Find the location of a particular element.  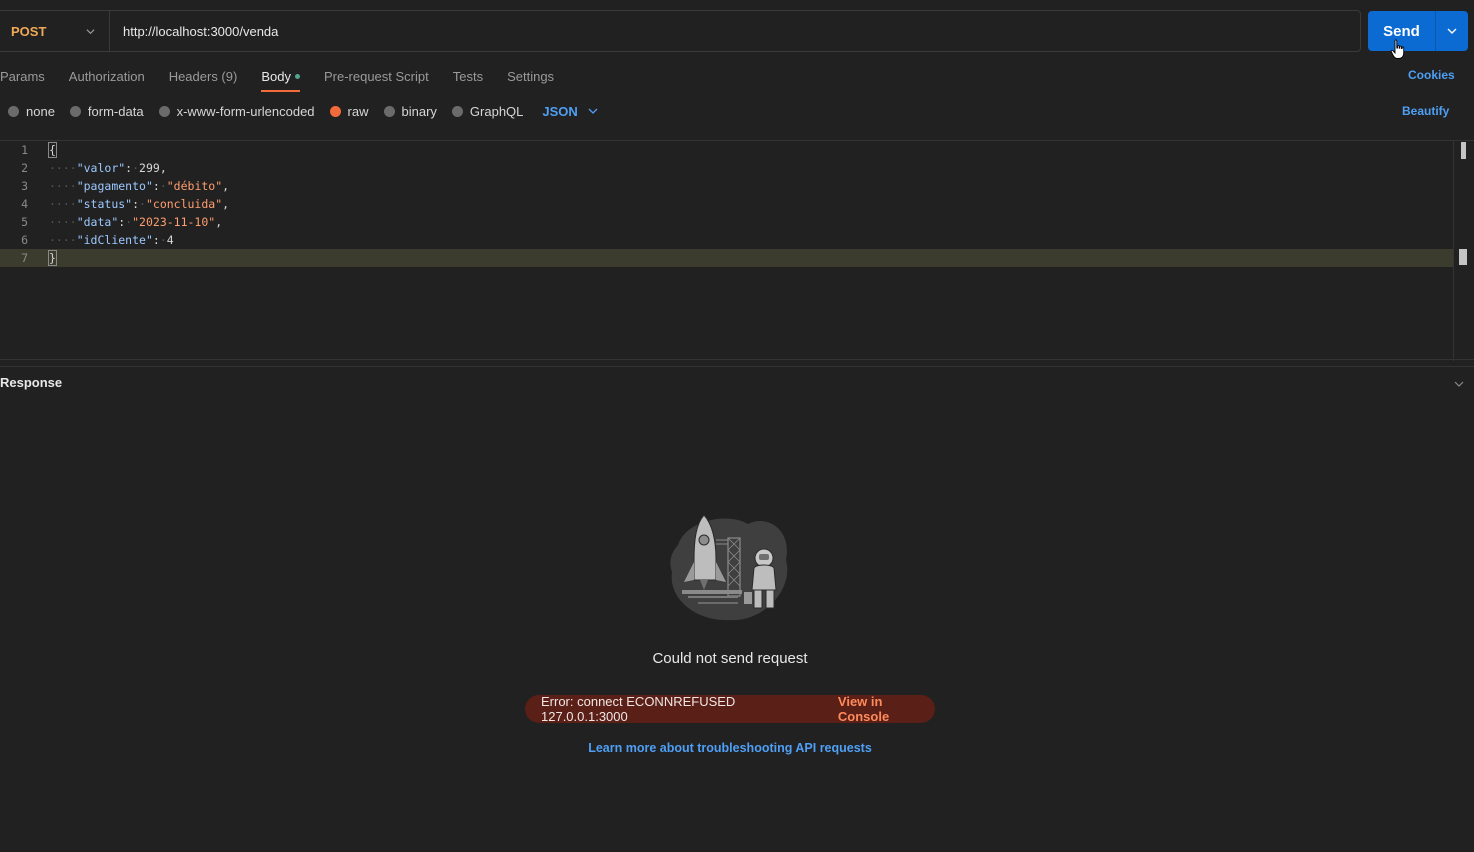

json-value: 4 is located at coordinates (170, 240).